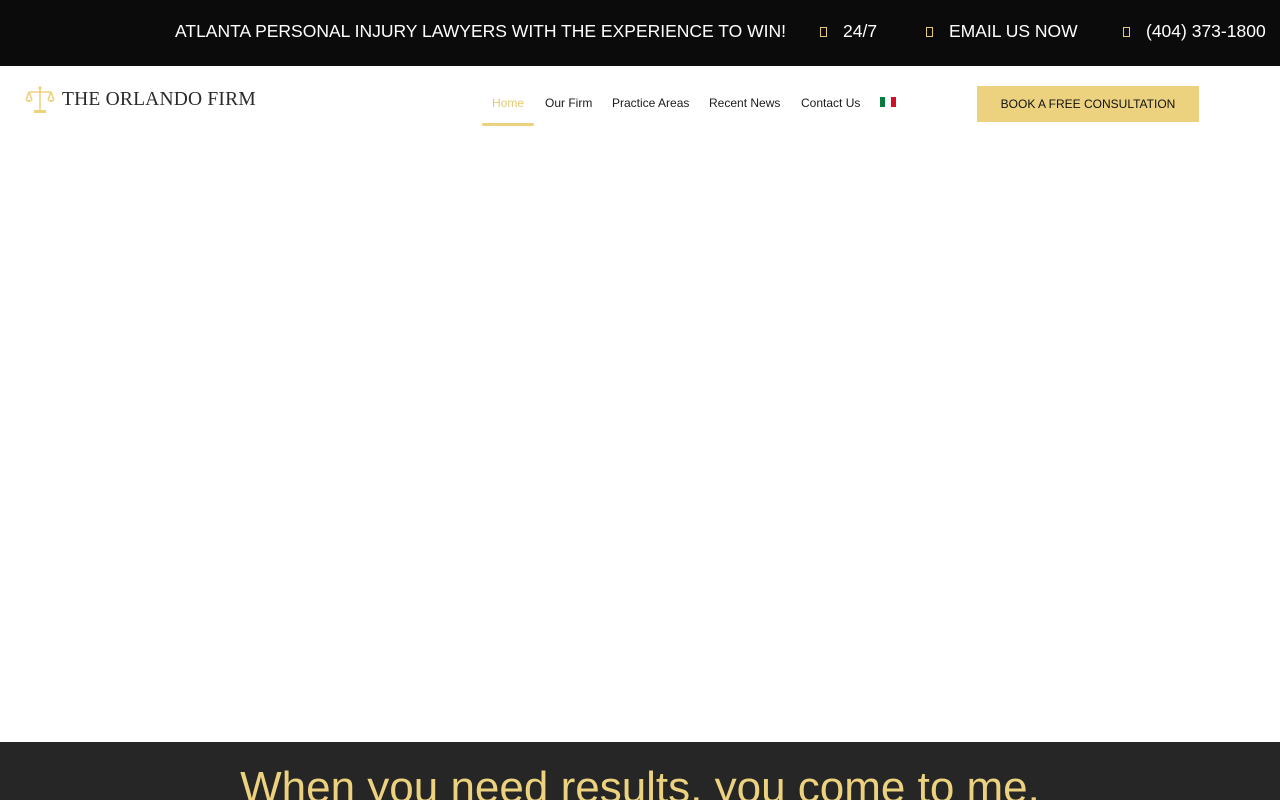  What do you see at coordinates (1206, 31) in the screenshot?
I see `phone-number: (404) 373-1800` at bounding box center [1206, 31].